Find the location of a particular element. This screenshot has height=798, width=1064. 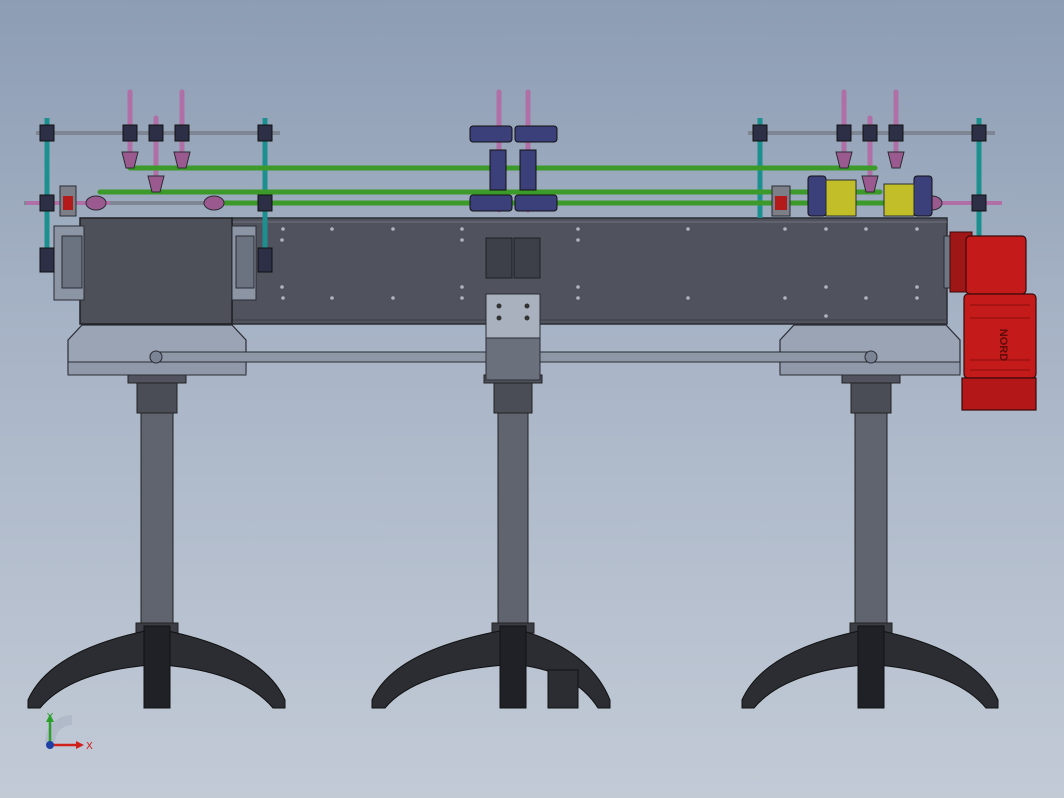

motor-brand-label: NORD is located at coordinates (1003, 345).